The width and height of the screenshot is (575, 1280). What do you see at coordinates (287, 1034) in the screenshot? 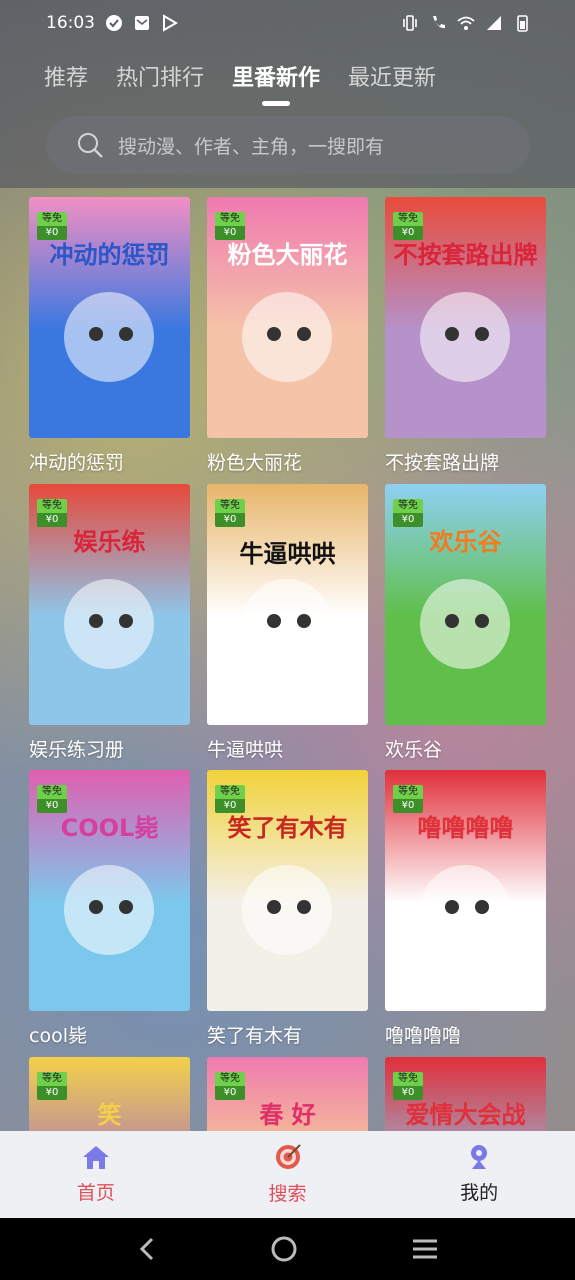
I see `comic-title: 笑了有木有` at bounding box center [287, 1034].